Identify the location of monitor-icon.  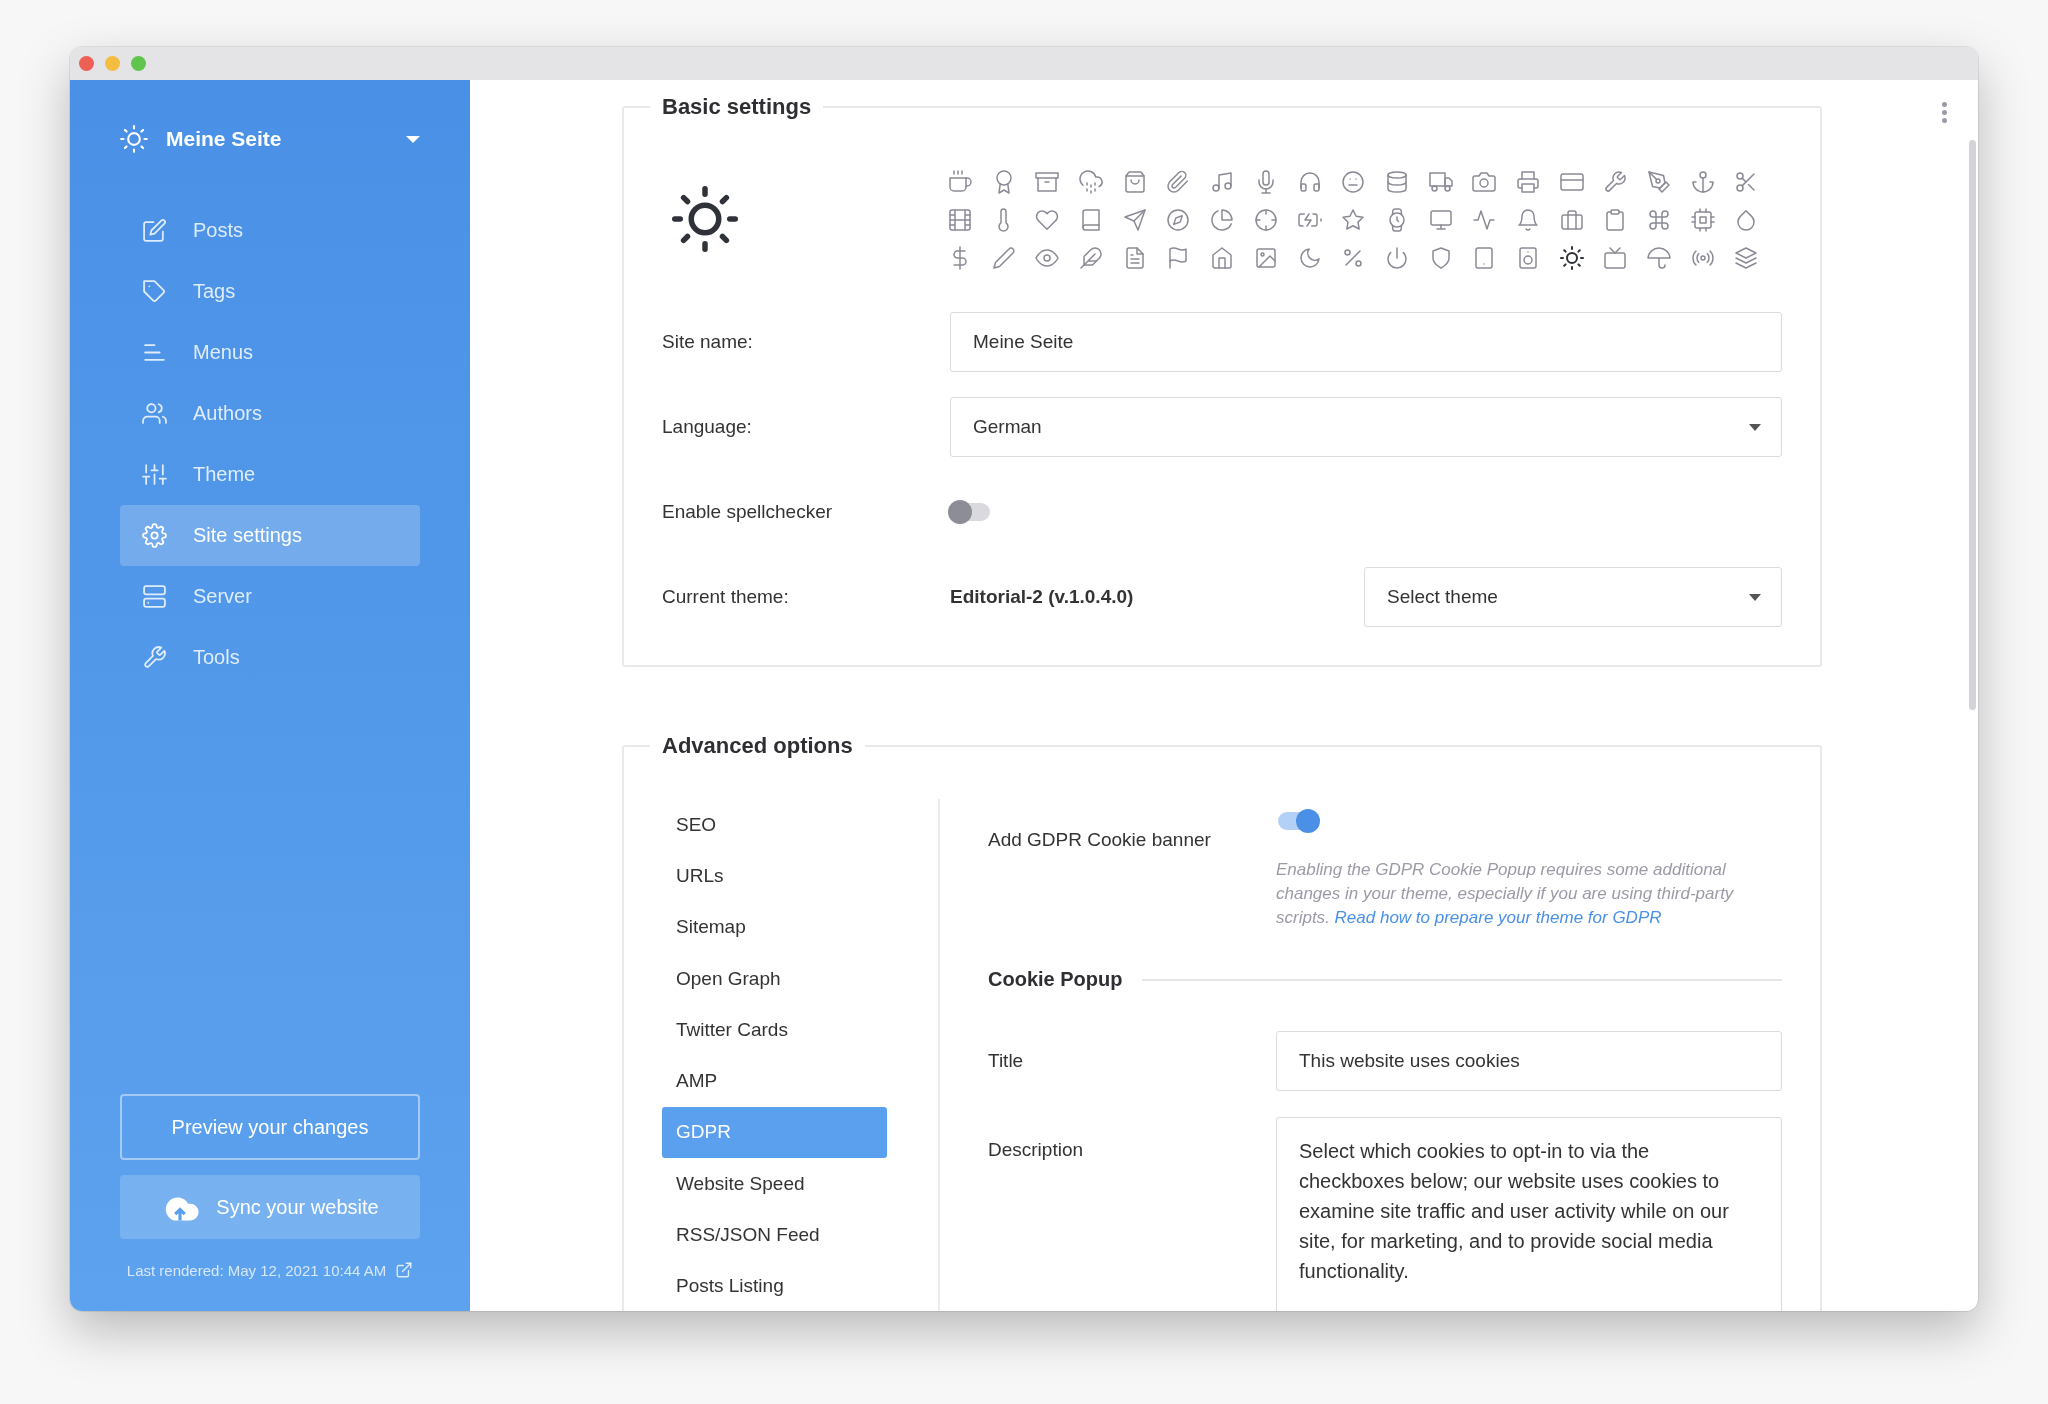
(1440, 220).